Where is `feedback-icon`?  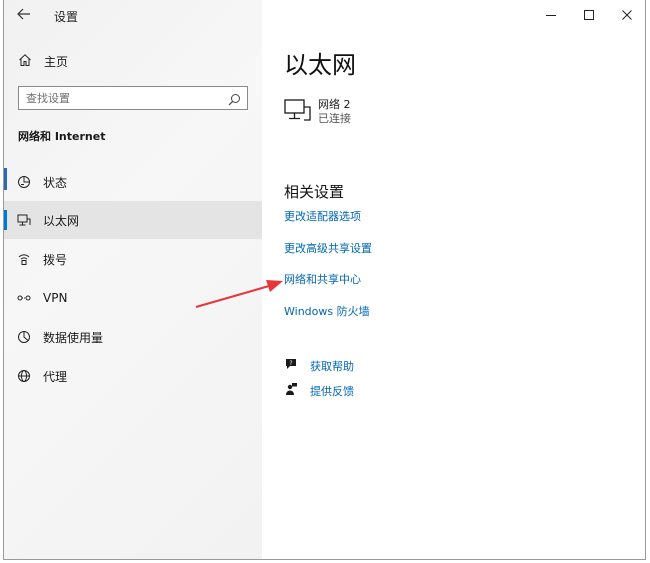 feedback-icon is located at coordinates (291, 390).